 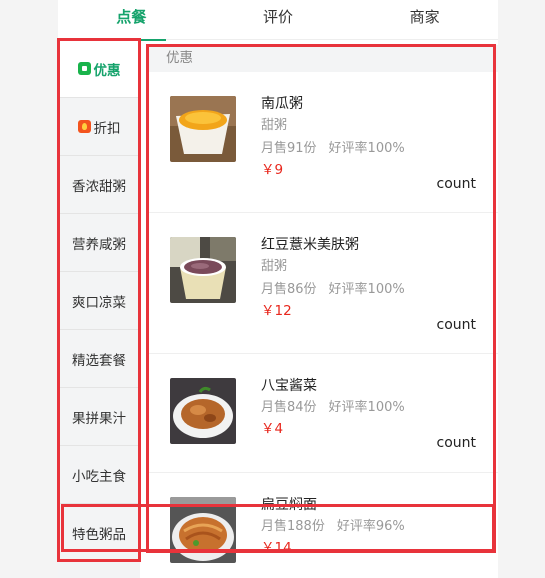 I want to click on food-sales: 月售84份, so click(x=289, y=407).